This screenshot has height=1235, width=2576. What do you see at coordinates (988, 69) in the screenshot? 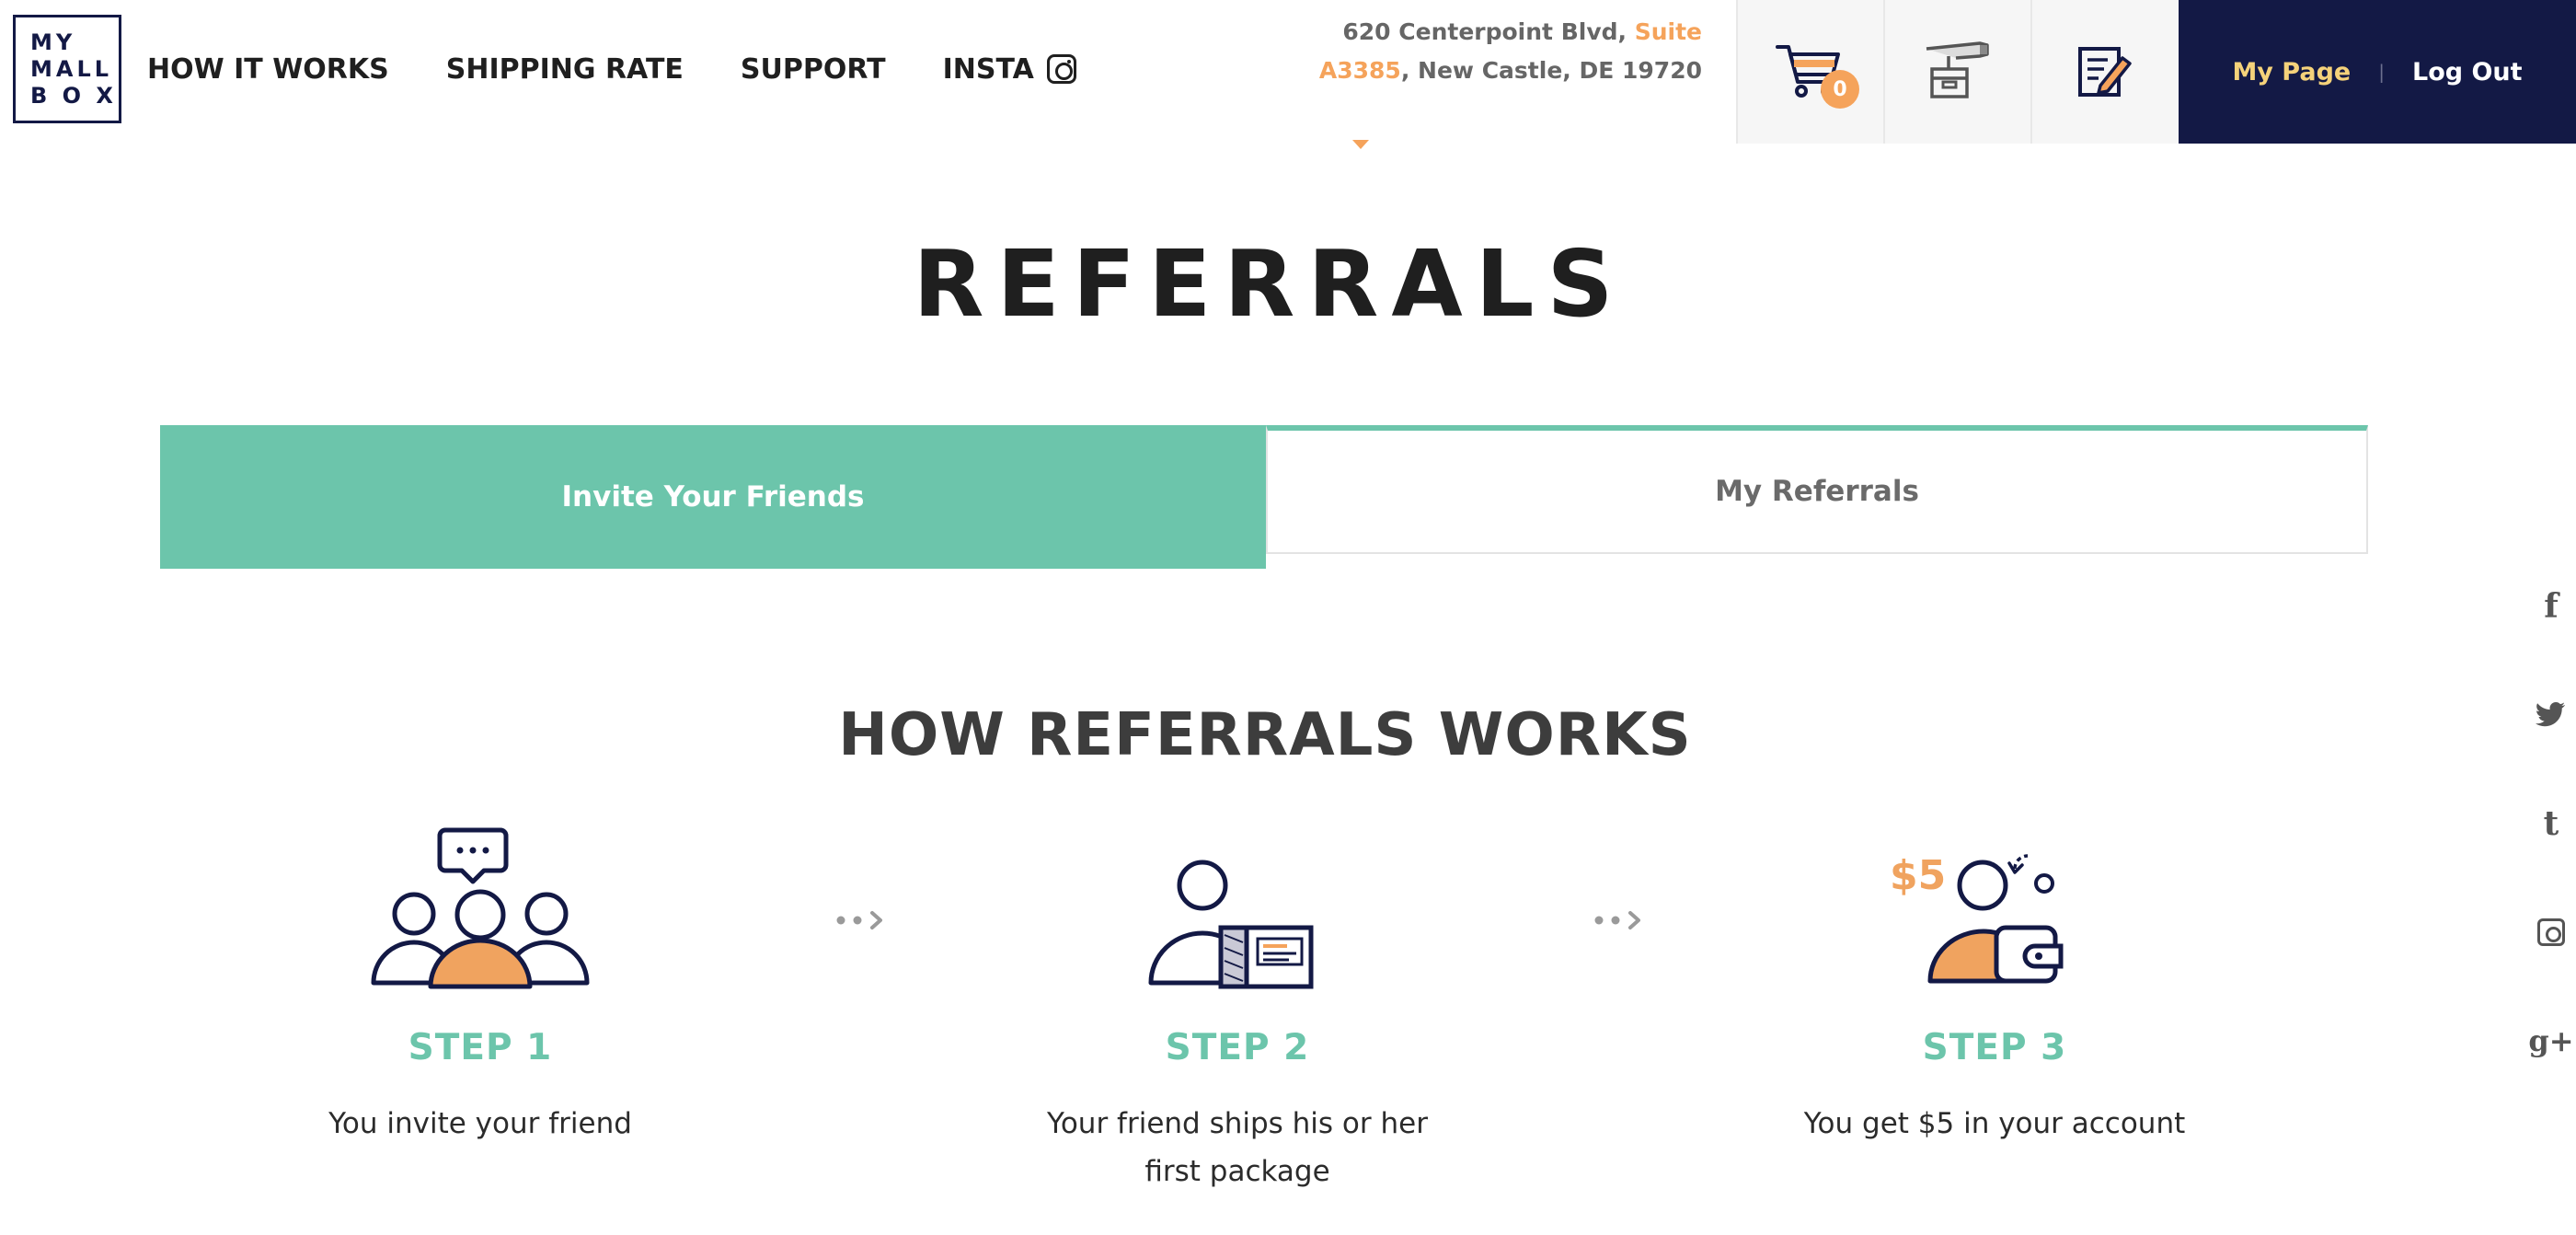
I see `nav-insta-label: INSTA` at bounding box center [988, 69].